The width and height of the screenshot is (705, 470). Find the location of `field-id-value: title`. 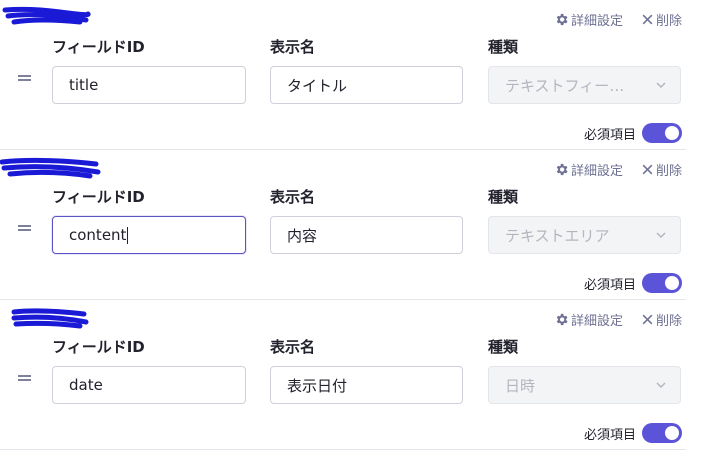

field-id-value: title is located at coordinates (84, 85).